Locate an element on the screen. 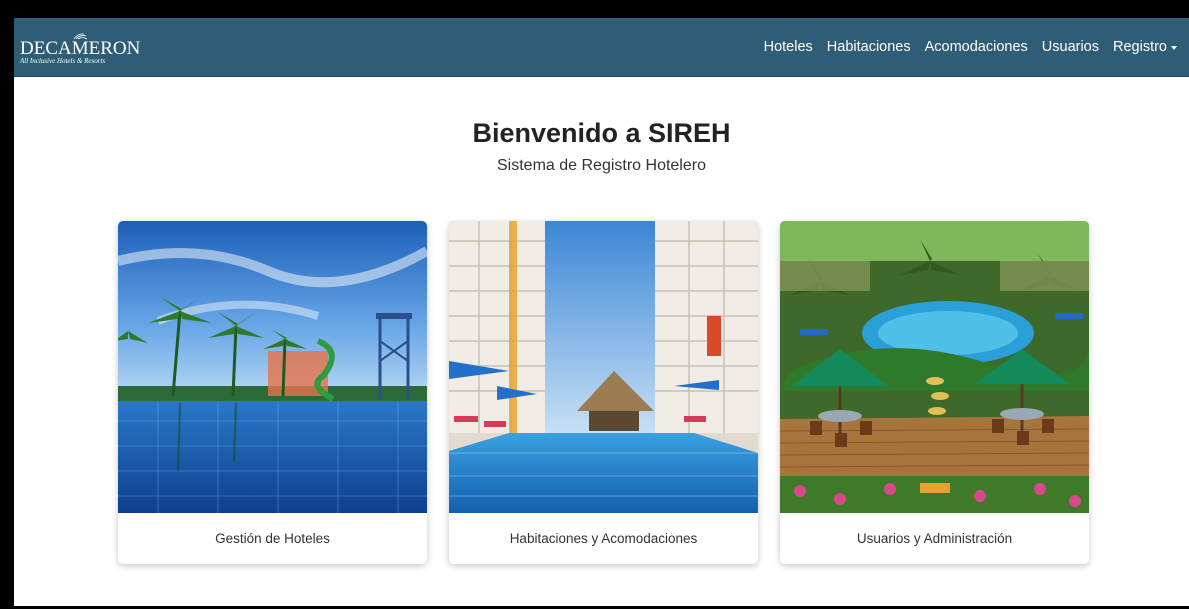  nav-registro-dropdown: Registro is located at coordinates (1145, 47).